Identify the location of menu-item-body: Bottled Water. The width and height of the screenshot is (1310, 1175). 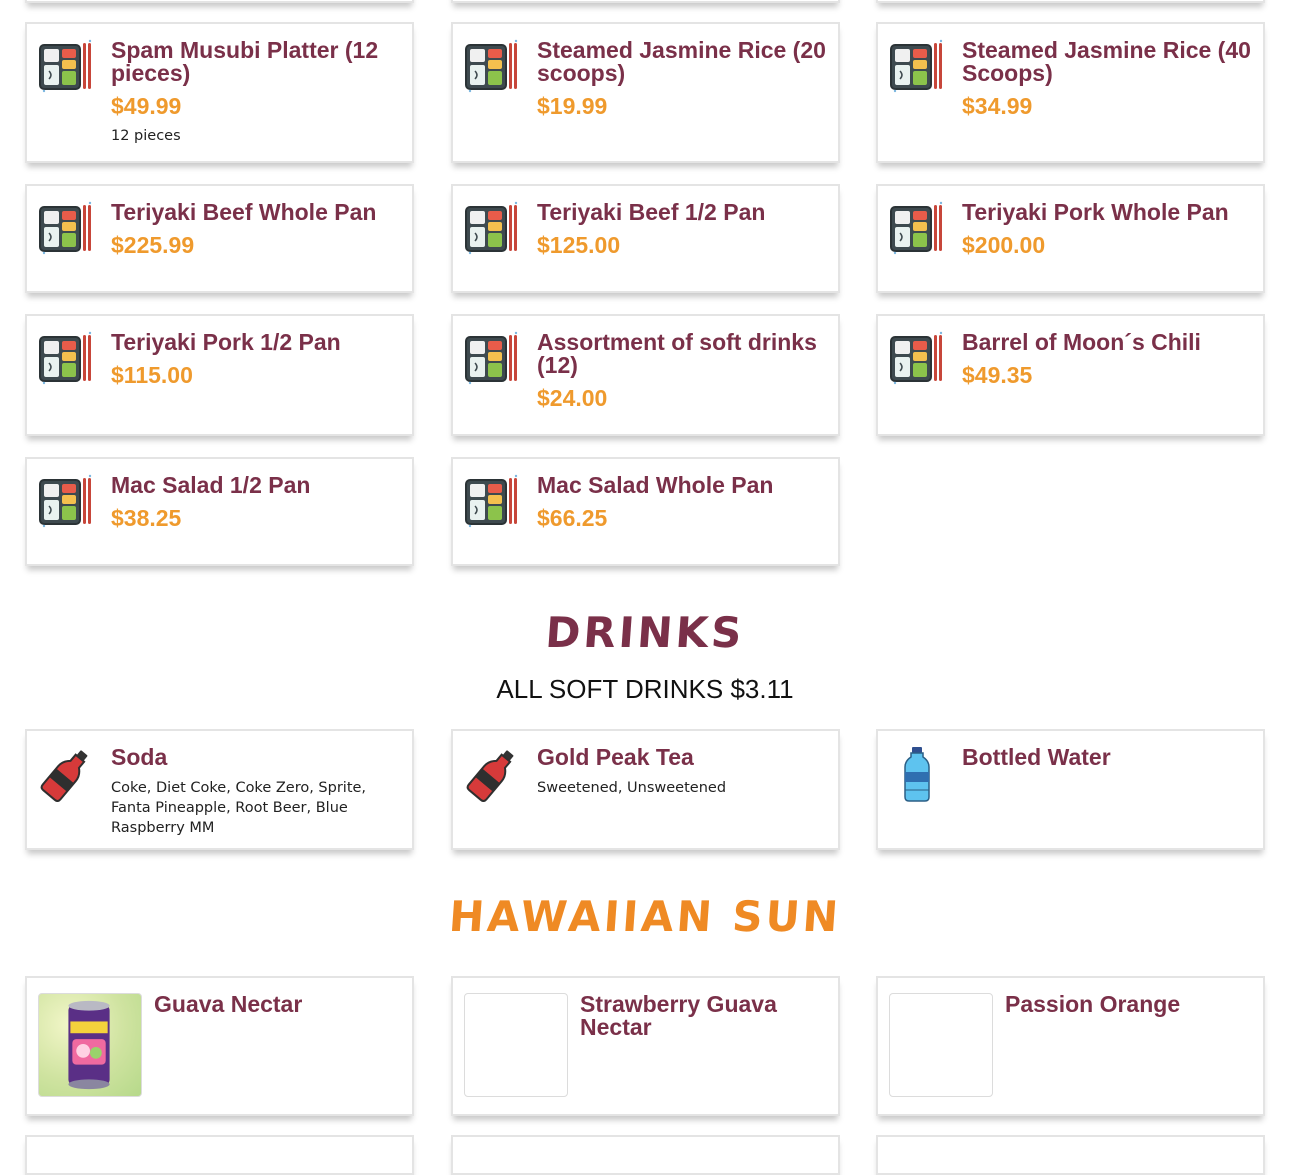
(1108, 757).